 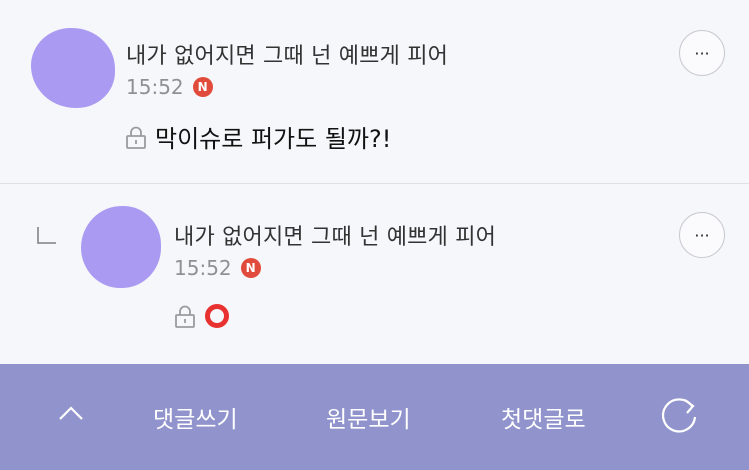 What do you see at coordinates (71, 413) in the screenshot?
I see `scroll-up-chevron-icon` at bounding box center [71, 413].